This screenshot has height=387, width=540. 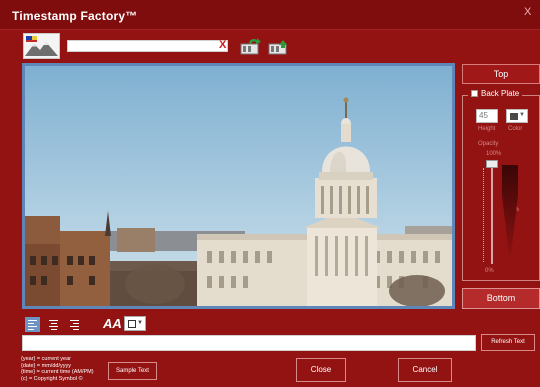 I want to click on save-template-button, so click(x=279, y=46).